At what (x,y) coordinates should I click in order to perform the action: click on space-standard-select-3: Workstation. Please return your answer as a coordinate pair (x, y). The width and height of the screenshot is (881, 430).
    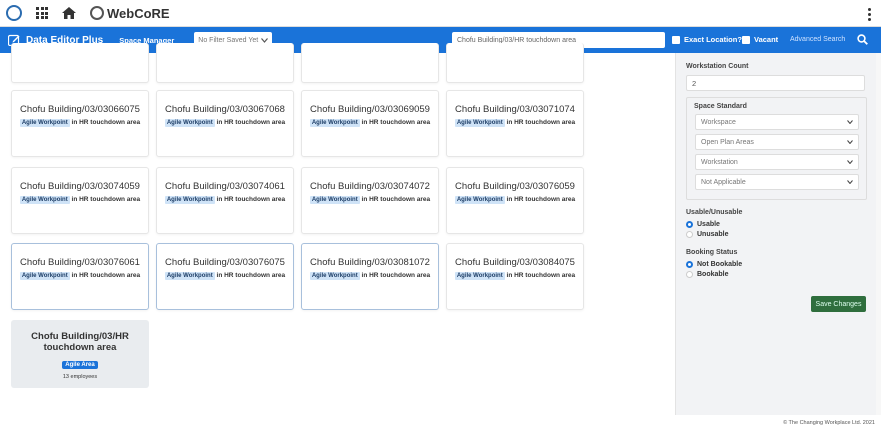
    Looking at the image, I should click on (777, 162).